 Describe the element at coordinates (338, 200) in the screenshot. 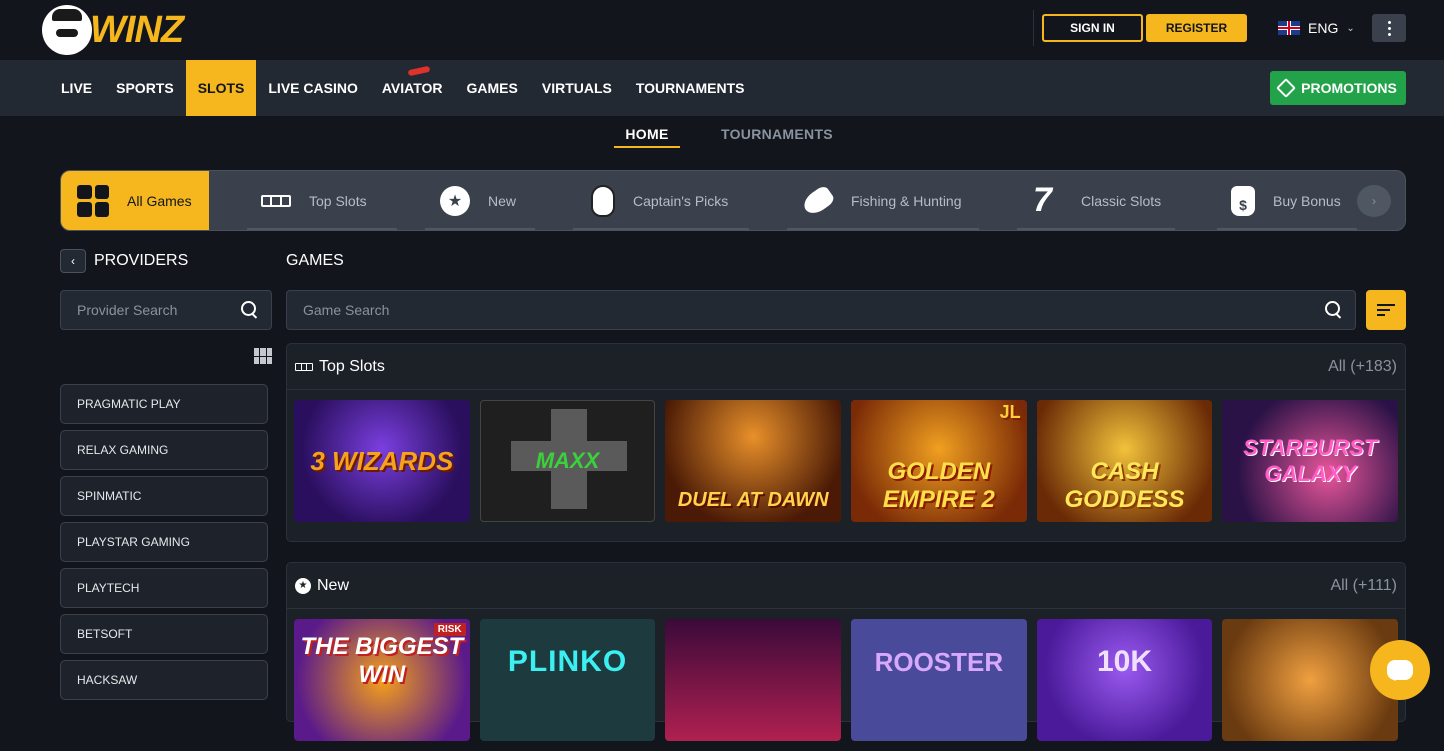

I see `category-label: Top Slots` at that location.